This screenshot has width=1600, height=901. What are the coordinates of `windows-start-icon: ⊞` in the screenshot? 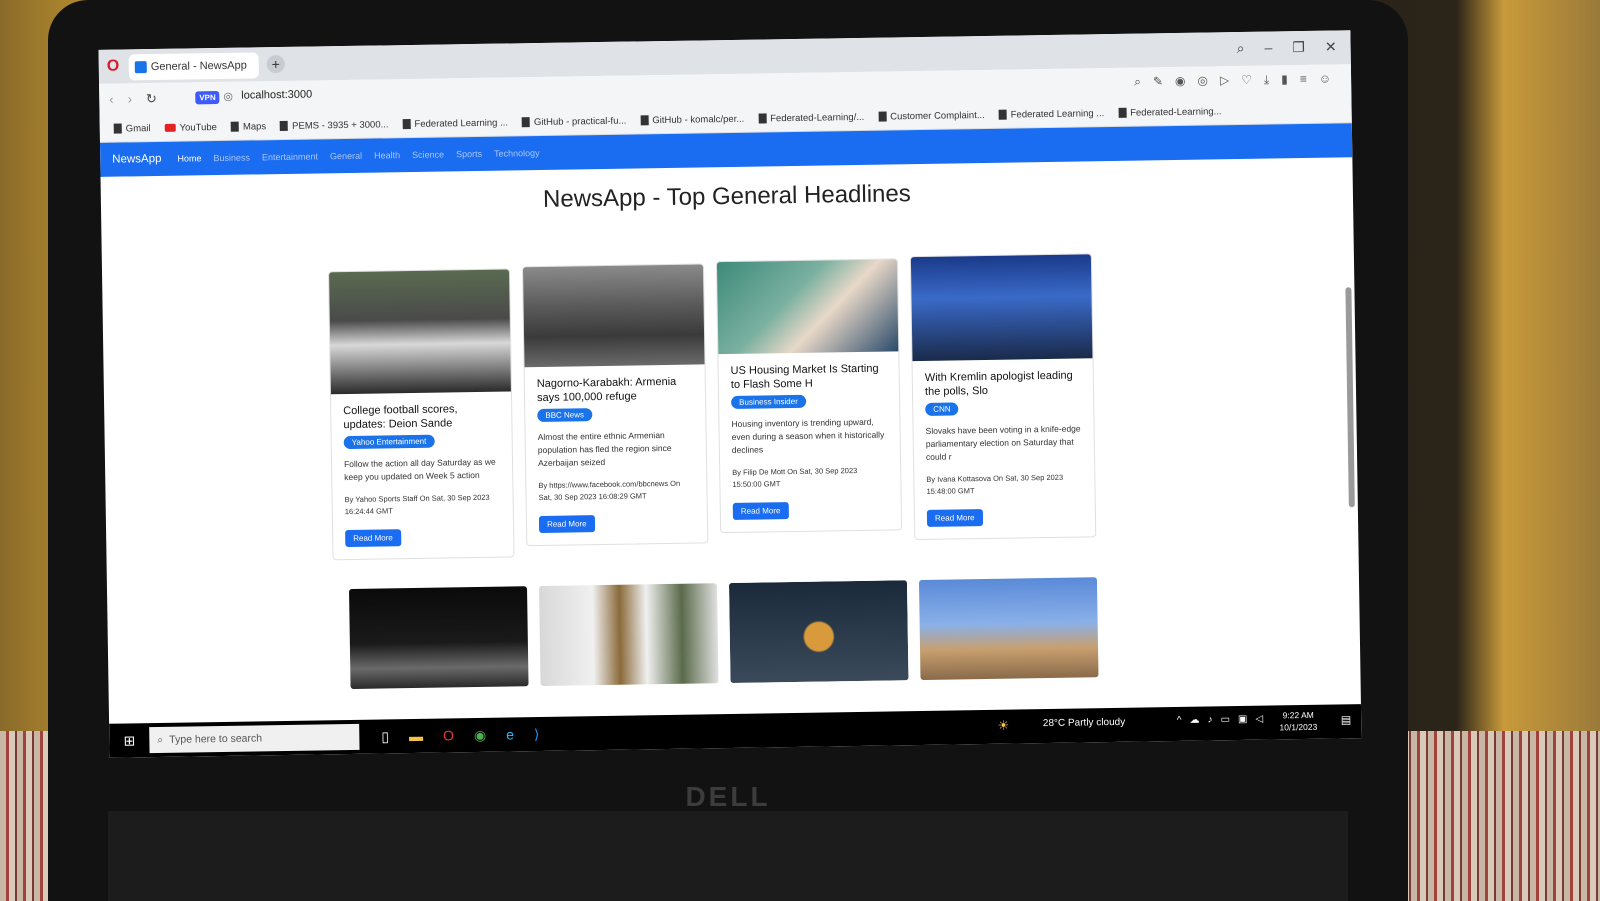 It's located at (129, 741).